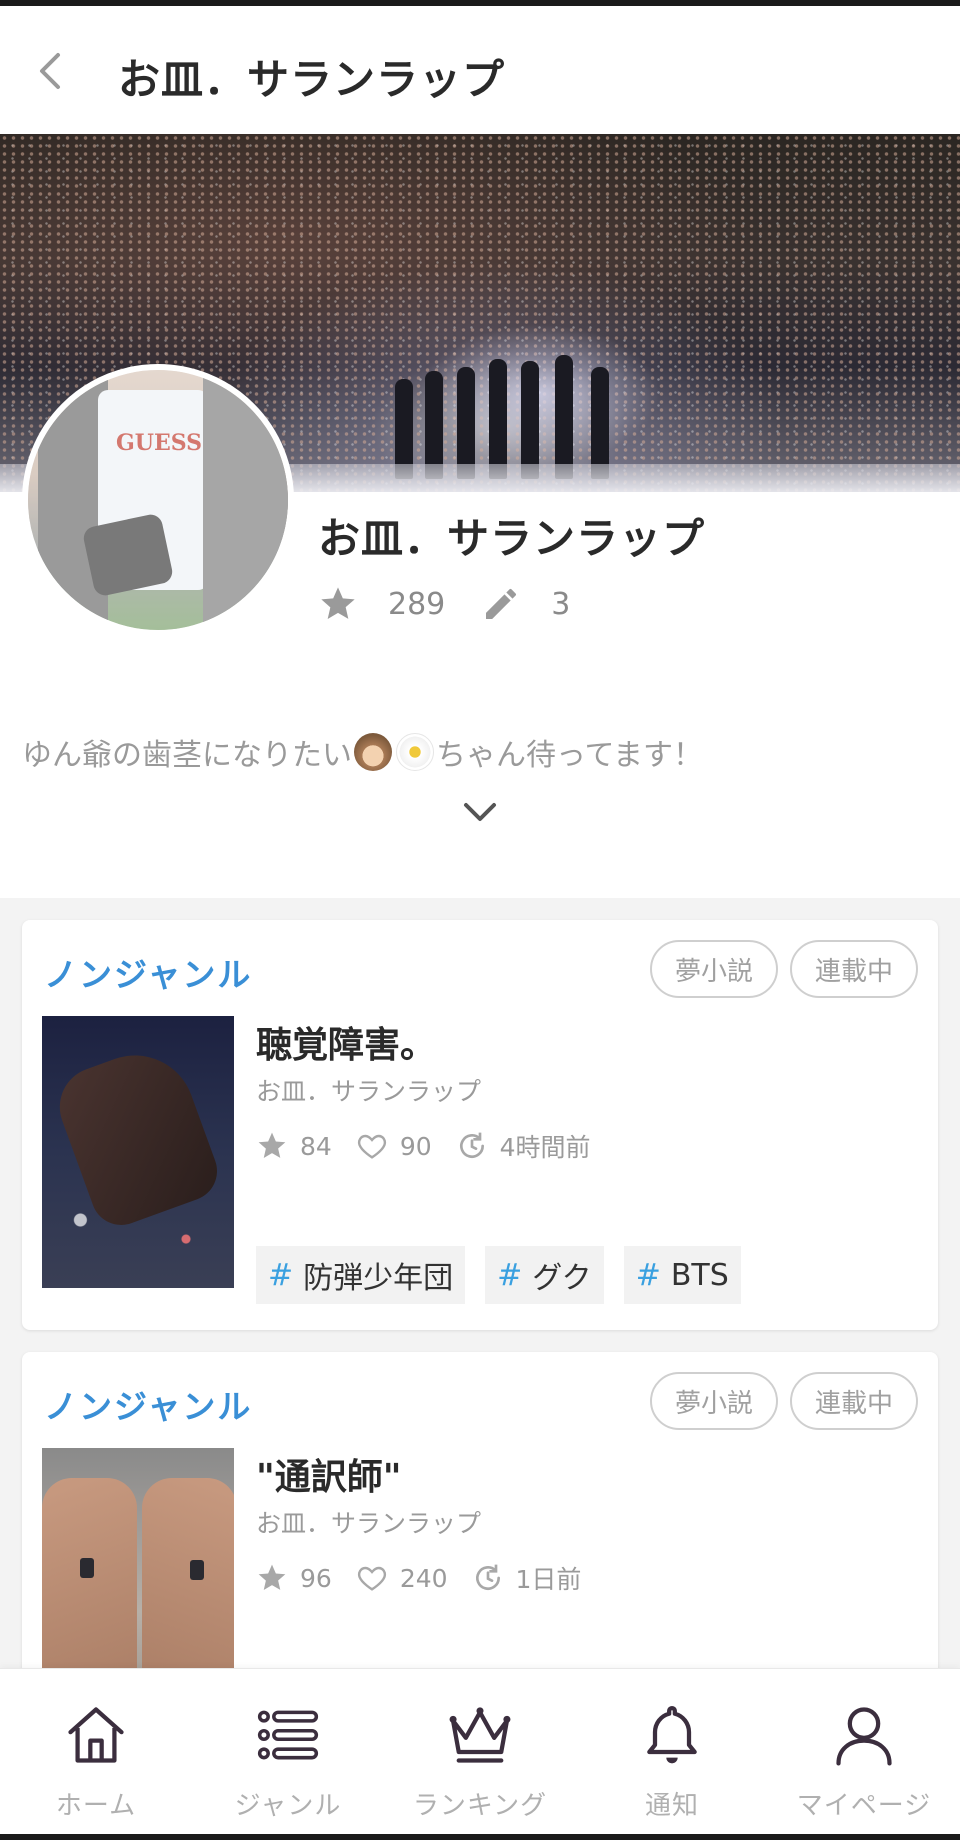 The width and height of the screenshot is (960, 1840). Describe the element at coordinates (480, 1735) in the screenshot. I see `crown-icon` at that location.